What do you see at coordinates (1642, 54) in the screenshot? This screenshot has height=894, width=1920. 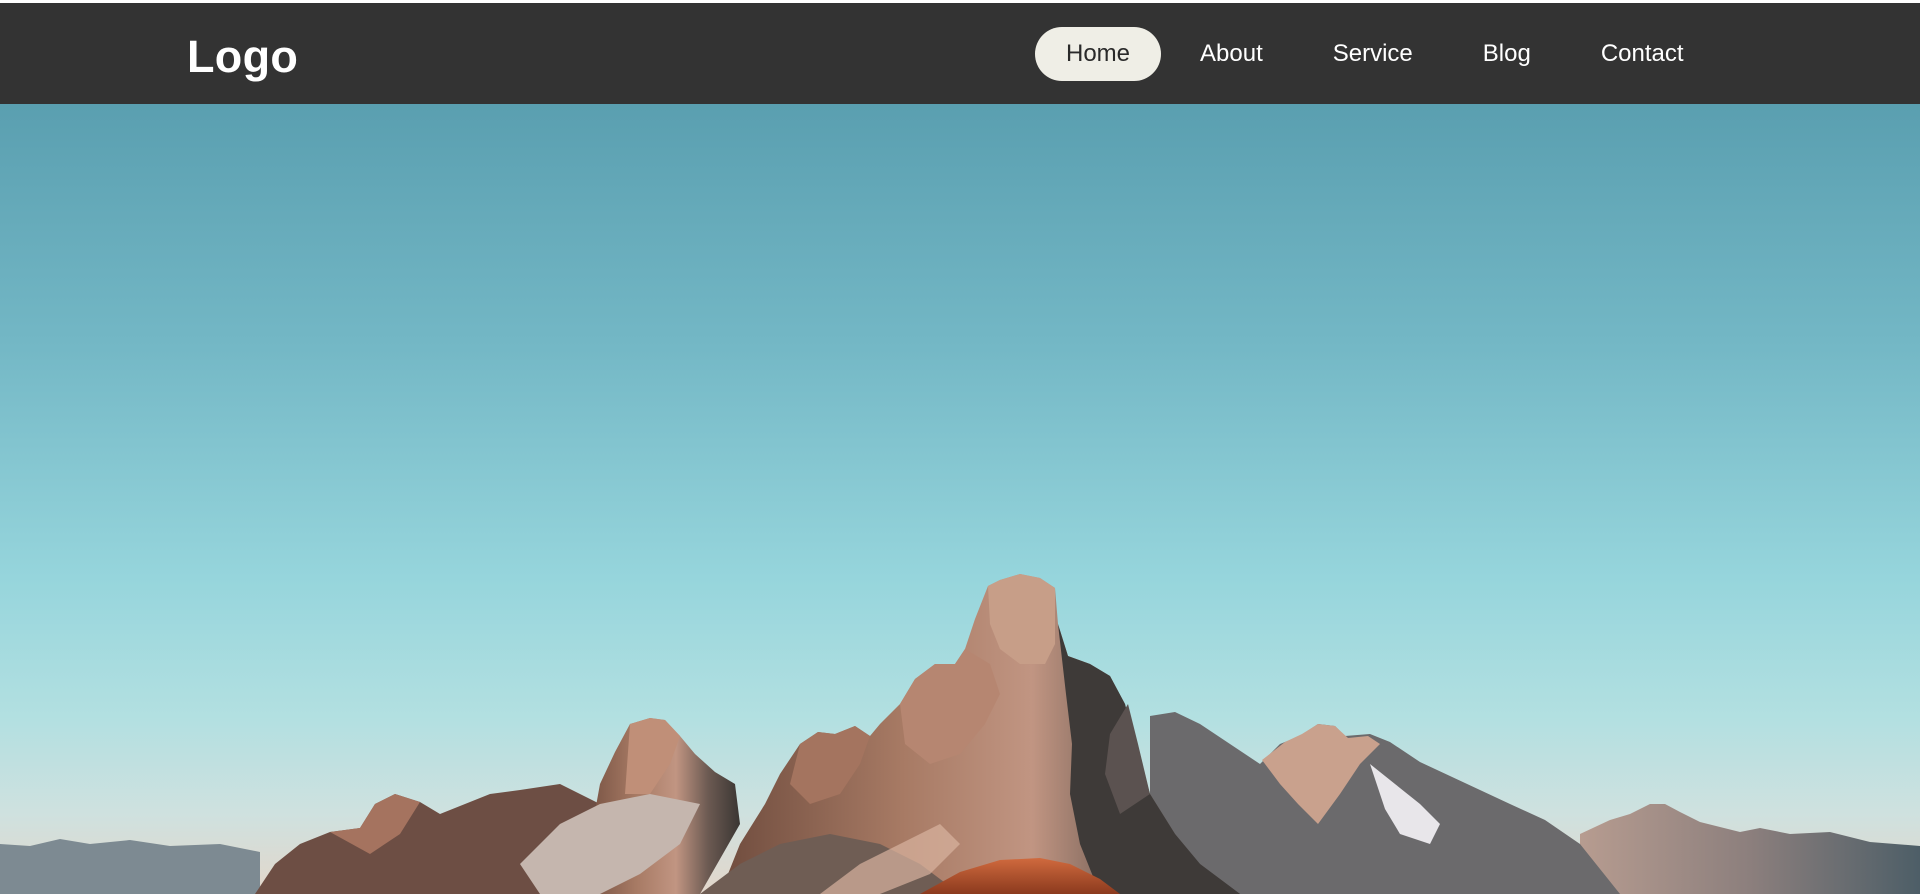 I see `nav-link-contact: Contact` at bounding box center [1642, 54].